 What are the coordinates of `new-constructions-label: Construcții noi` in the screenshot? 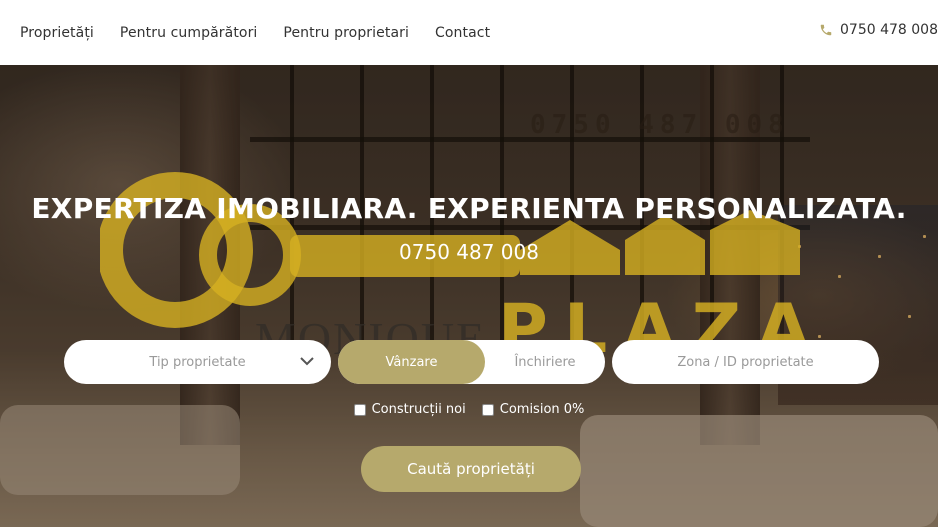 It's located at (418, 409).